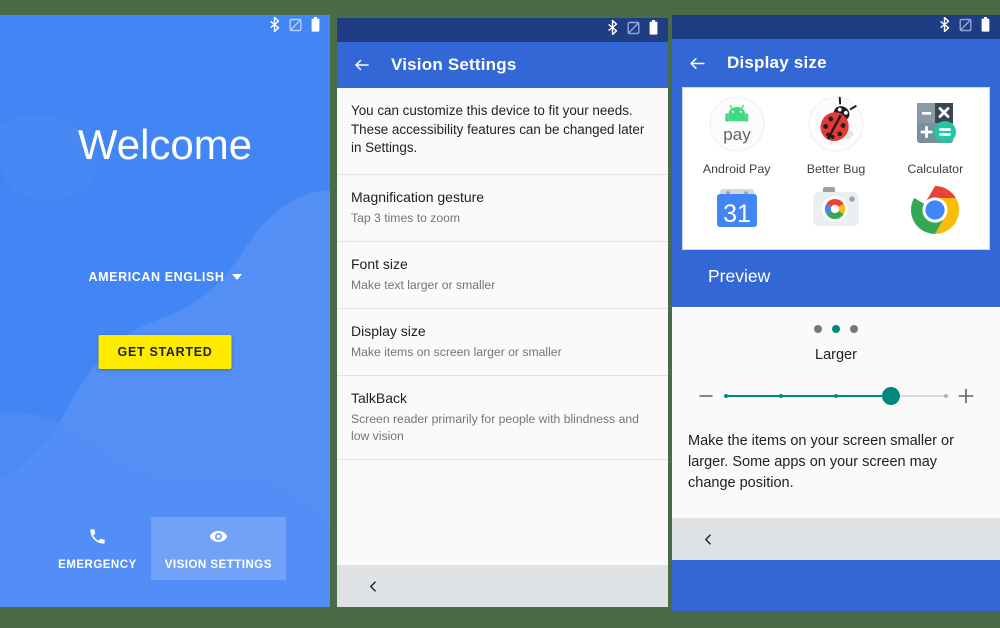  I want to click on language-selector: AMERICAN ENGLISH, so click(165, 277).